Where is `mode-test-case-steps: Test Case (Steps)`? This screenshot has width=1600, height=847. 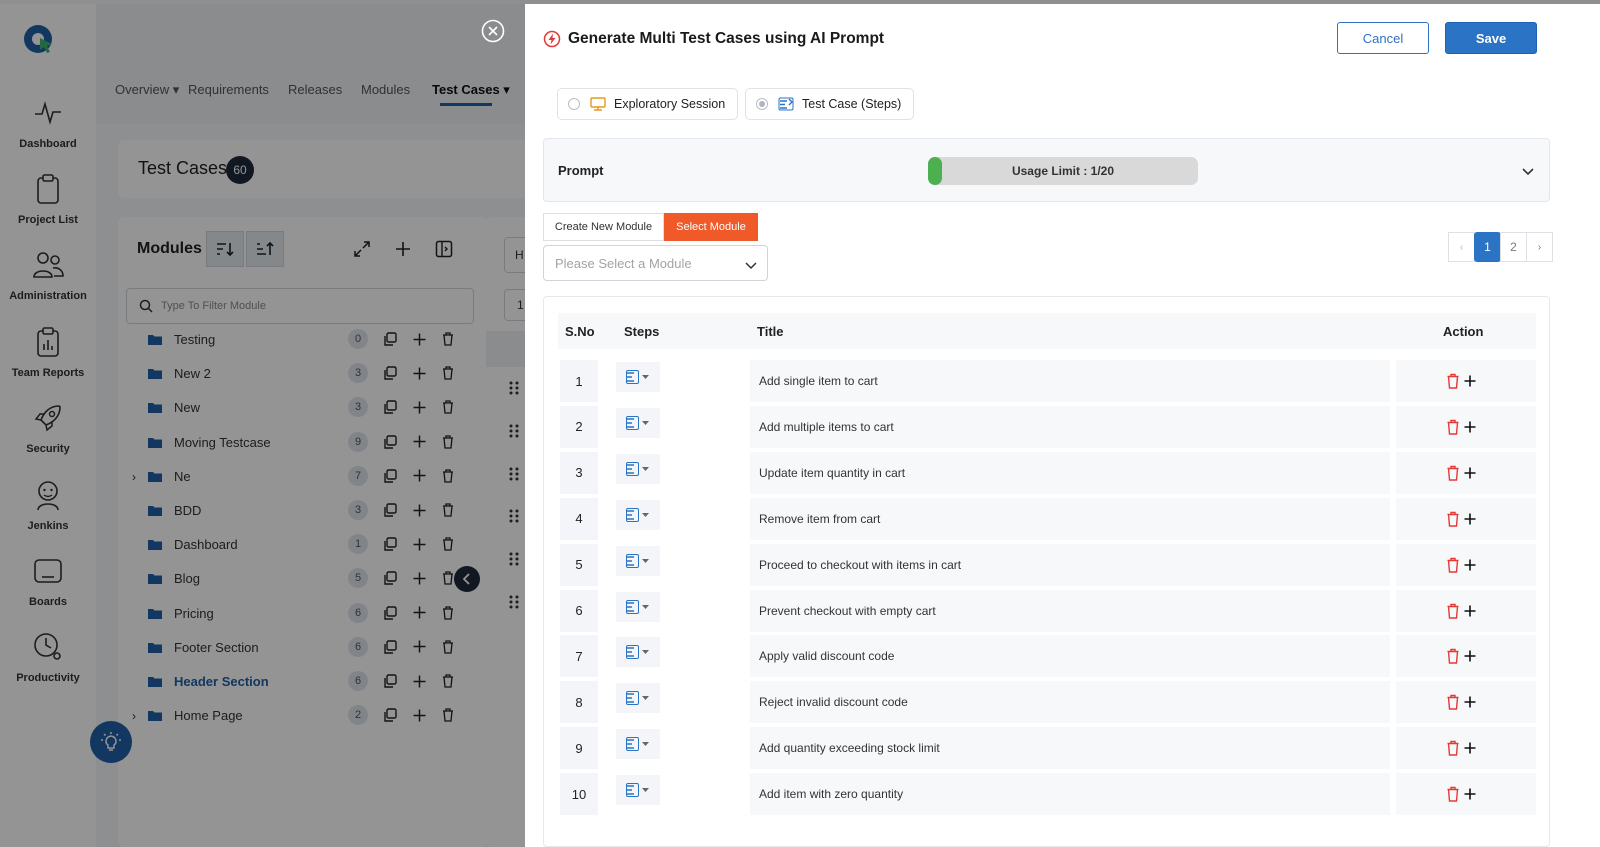 mode-test-case-steps: Test Case (Steps) is located at coordinates (830, 104).